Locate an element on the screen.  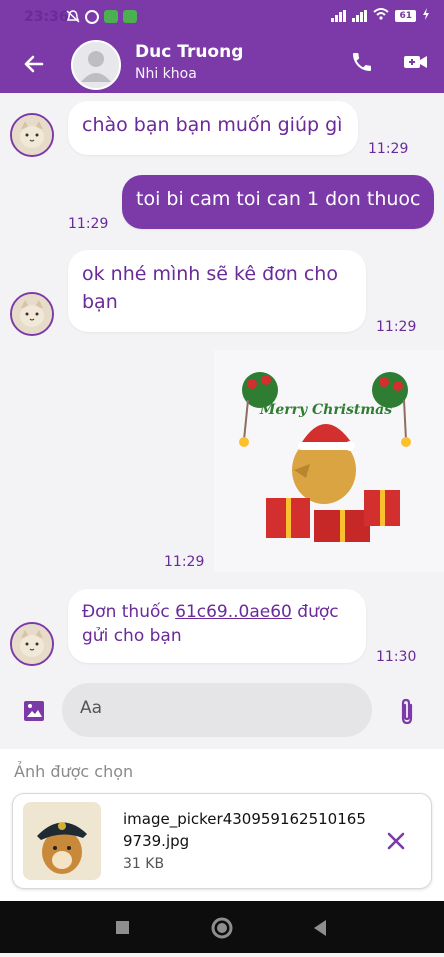
message-bubble-incoming: ok nhé mình sẽ kê đơn cho bạn is located at coordinates (217, 291).